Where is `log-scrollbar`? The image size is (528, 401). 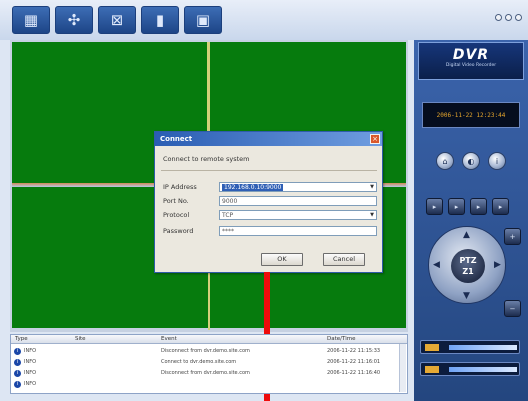
log-scrollbar is located at coordinates (402, 368).